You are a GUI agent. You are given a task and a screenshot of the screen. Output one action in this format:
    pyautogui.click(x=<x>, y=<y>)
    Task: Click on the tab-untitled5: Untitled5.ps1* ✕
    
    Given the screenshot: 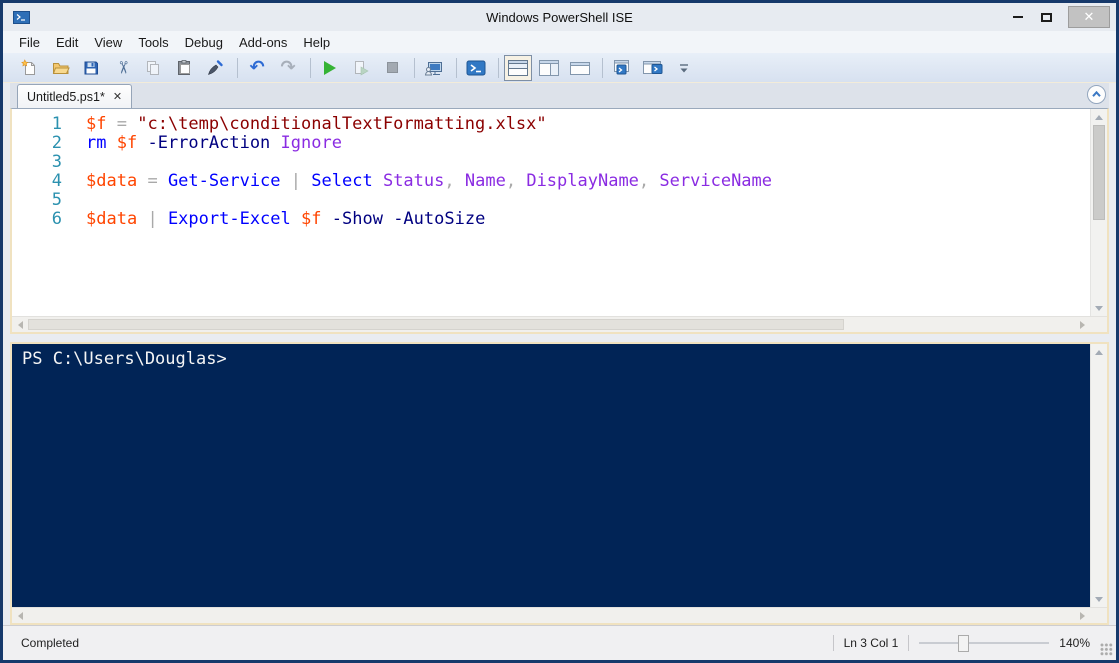 What is the action you would take?
    pyautogui.click(x=75, y=96)
    